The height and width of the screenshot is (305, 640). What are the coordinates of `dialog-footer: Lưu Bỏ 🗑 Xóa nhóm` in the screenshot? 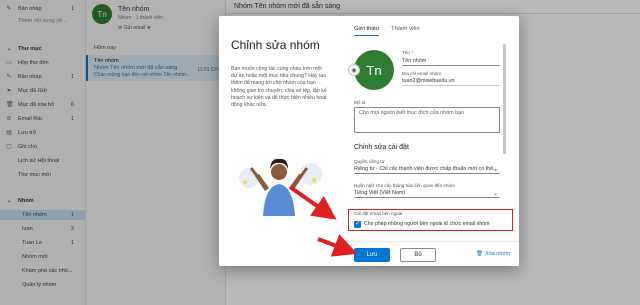 It's located at (429, 253).